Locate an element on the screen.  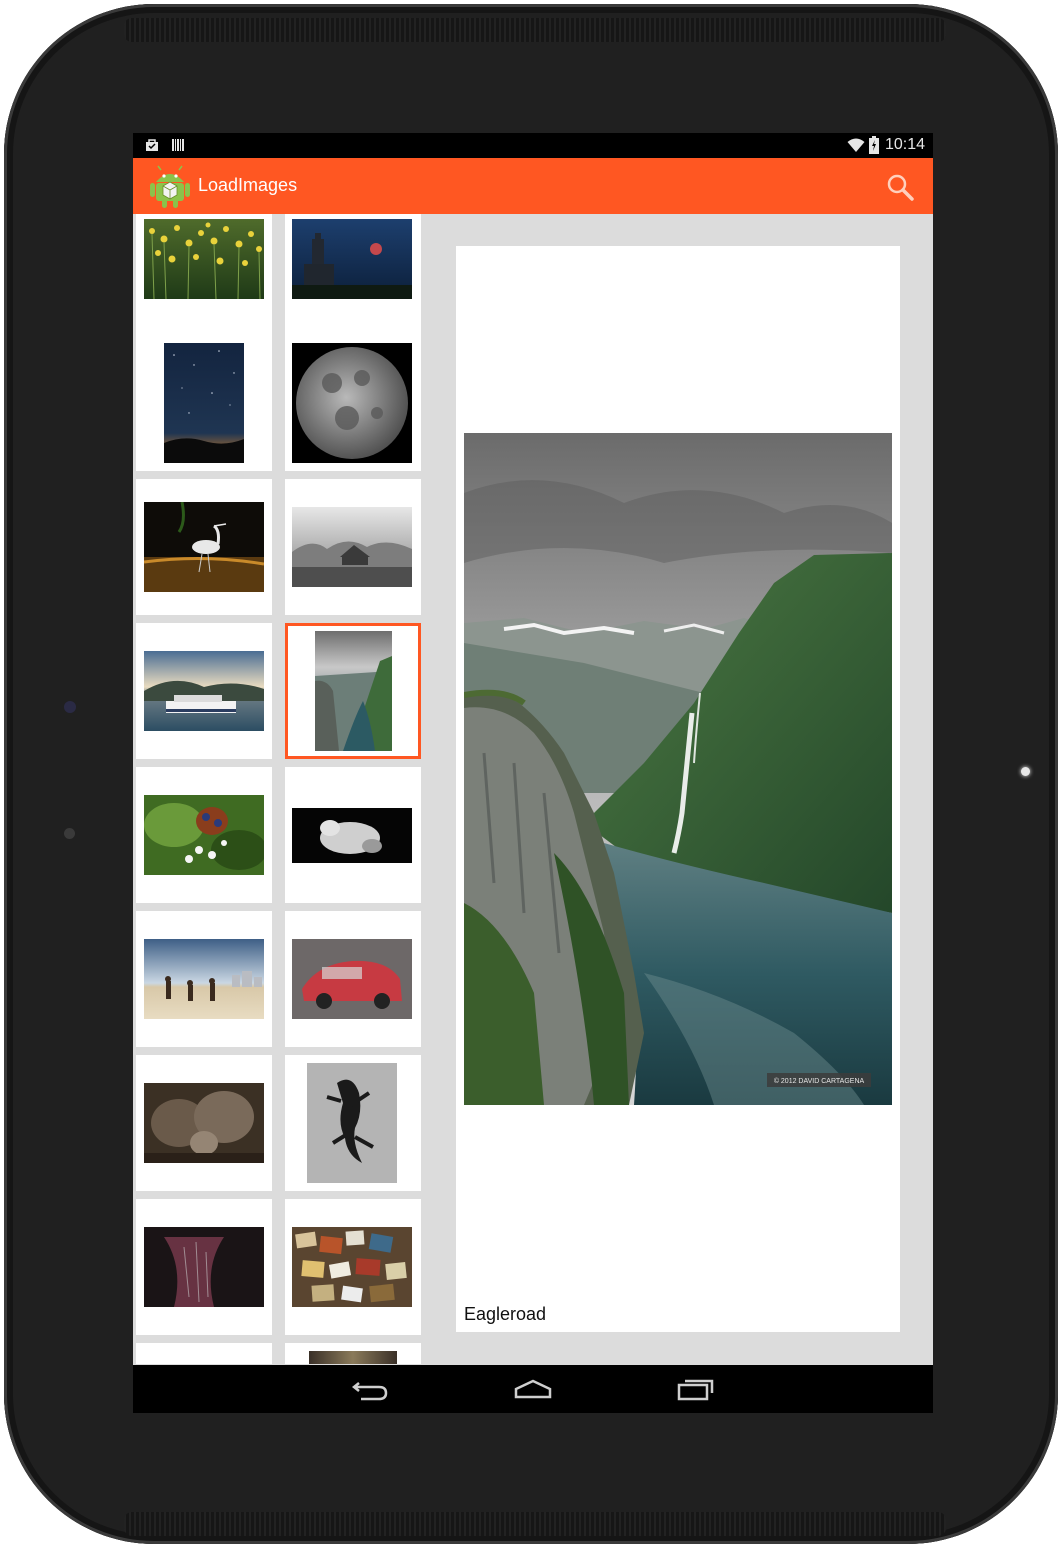
status-bar: 10:14 is located at coordinates (533, 145).